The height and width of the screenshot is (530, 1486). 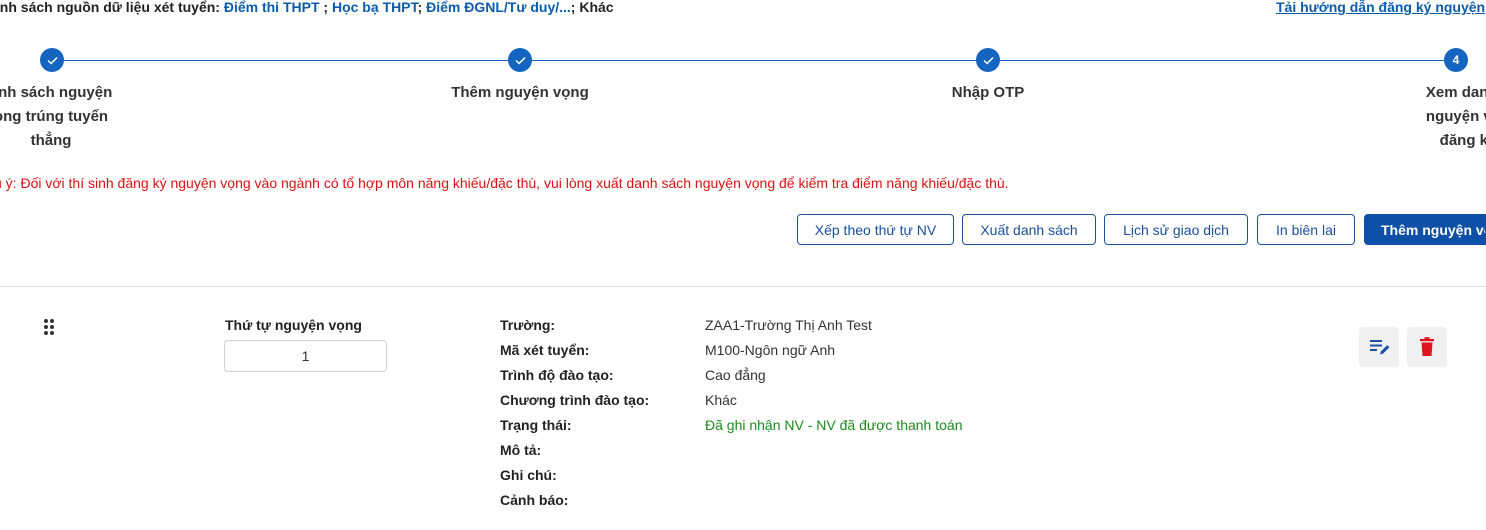 What do you see at coordinates (528, 475) in the screenshot?
I see `field-label-notes: Ghi chú:` at bounding box center [528, 475].